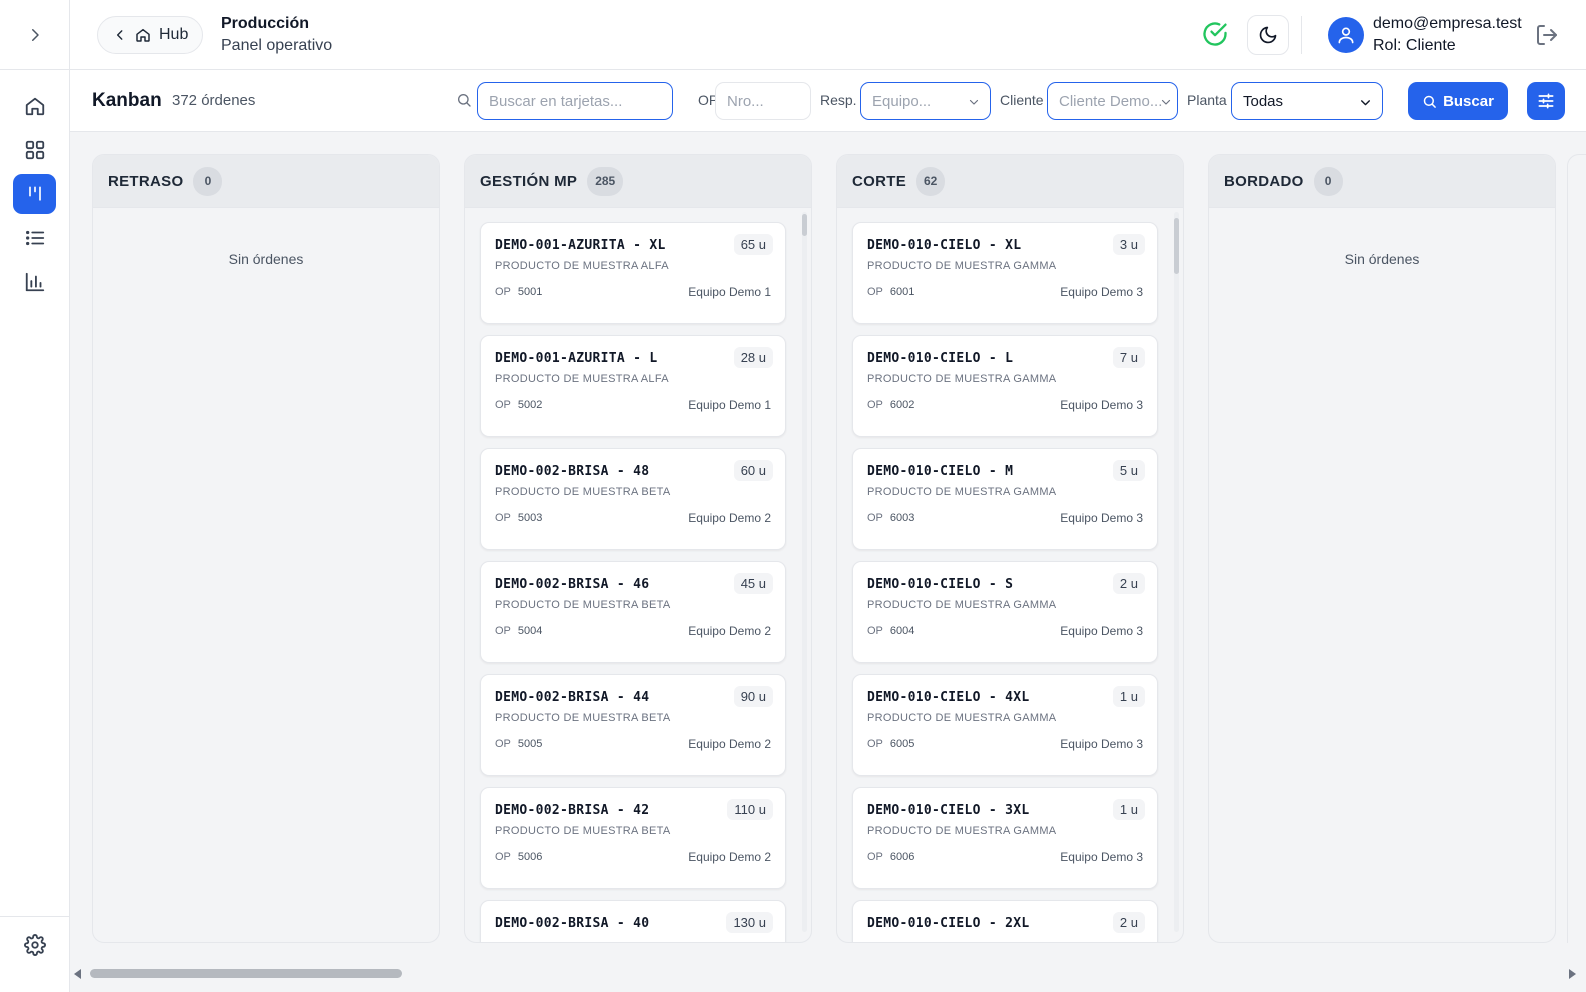 The width and height of the screenshot is (1586, 992). Describe the element at coordinates (582, 379) in the screenshot. I see `card-product: PRODUCTO DE MUESTRA ALFA` at that location.